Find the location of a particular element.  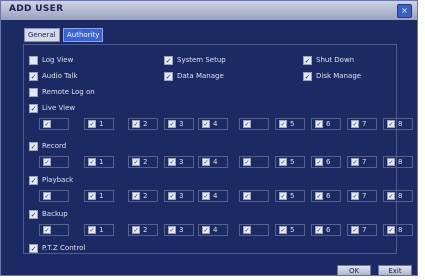

shut-down-checkbox: ✓ is located at coordinates (307, 60).